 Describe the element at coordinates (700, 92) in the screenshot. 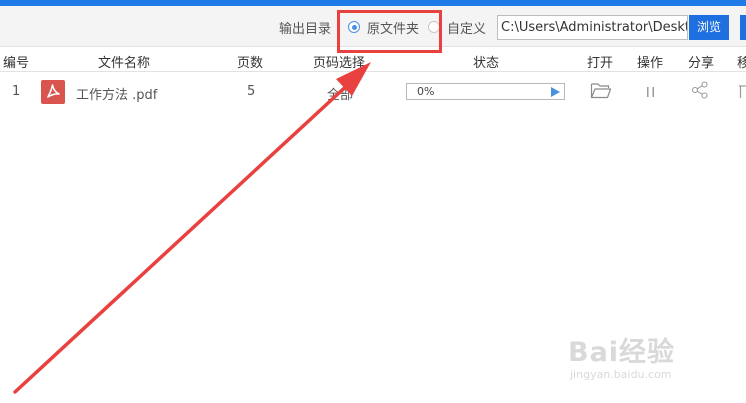

I see `share-icon` at that location.